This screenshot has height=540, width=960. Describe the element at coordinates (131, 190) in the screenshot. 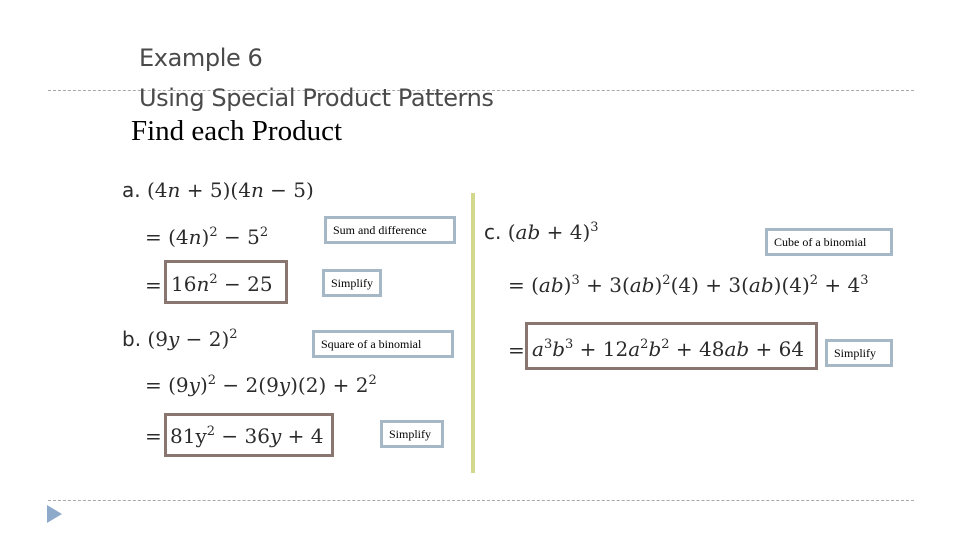

I see `problem-a-label: a.` at that location.